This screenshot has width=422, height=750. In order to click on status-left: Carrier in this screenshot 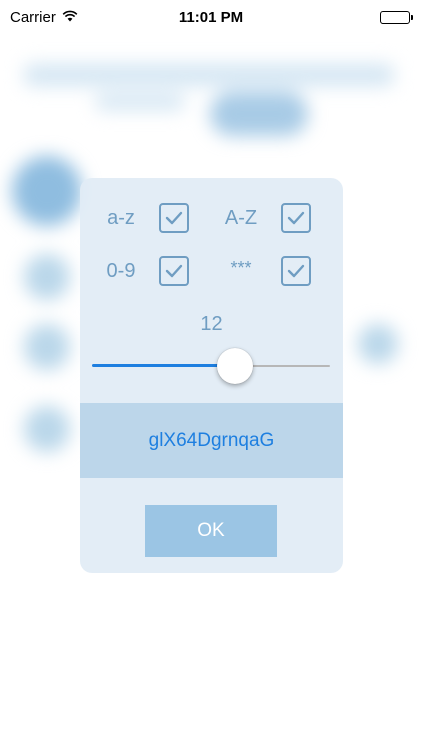, I will do `click(44, 17)`.